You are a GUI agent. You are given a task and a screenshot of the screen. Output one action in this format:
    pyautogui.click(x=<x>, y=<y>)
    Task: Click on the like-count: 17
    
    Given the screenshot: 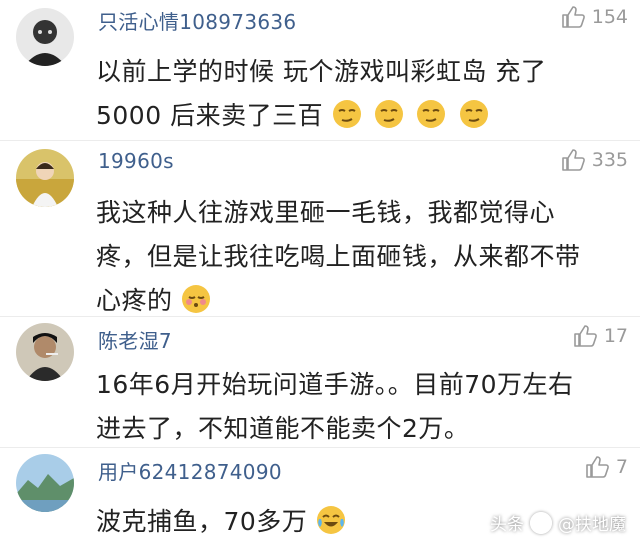 What is the action you would take?
    pyautogui.click(x=615, y=336)
    